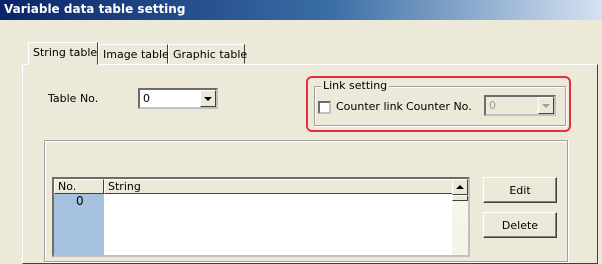 This screenshot has width=602, height=264. Describe the element at coordinates (79, 186) in the screenshot. I see `column-header-no: No.` at that location.